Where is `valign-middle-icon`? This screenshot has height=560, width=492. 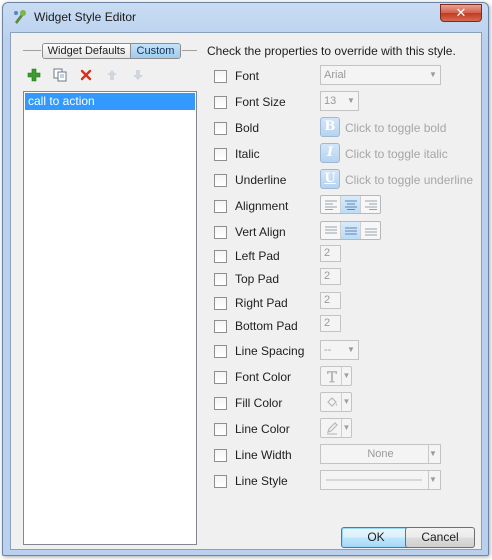
valign-middle-icon is located at coordinates (350, 230).